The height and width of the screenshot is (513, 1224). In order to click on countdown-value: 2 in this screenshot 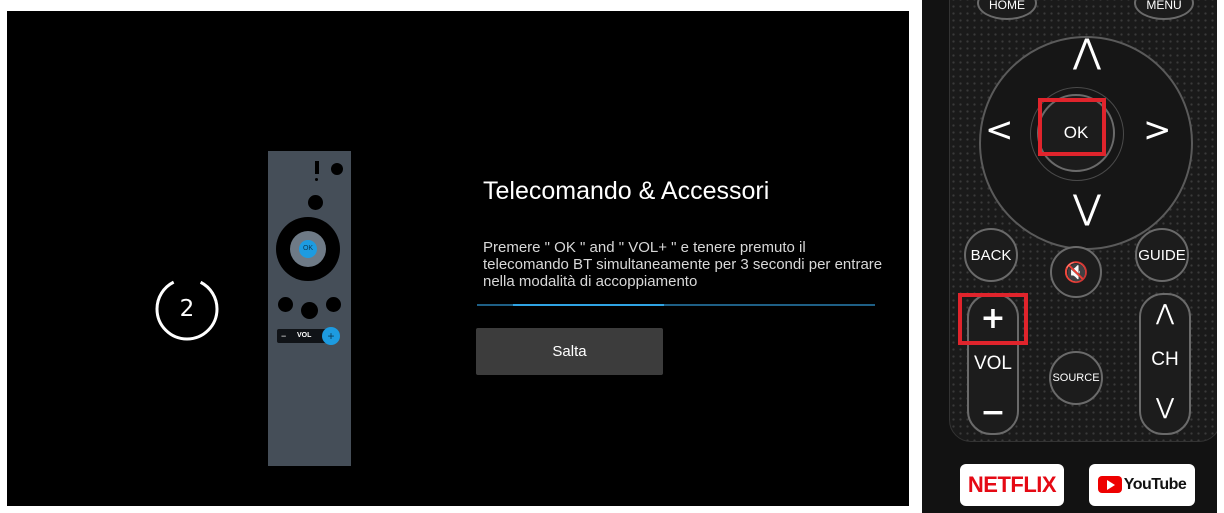, I will do `click(187, 309)`.